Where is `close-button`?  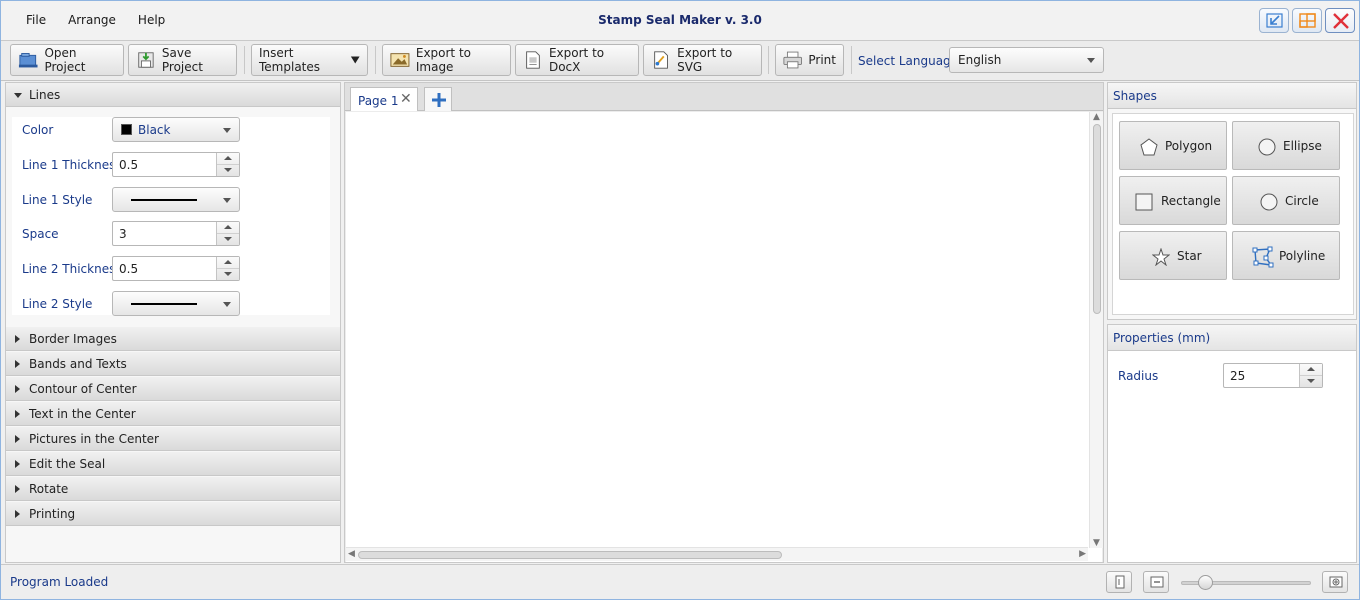
close-button is located at coordinates (1340, 20).